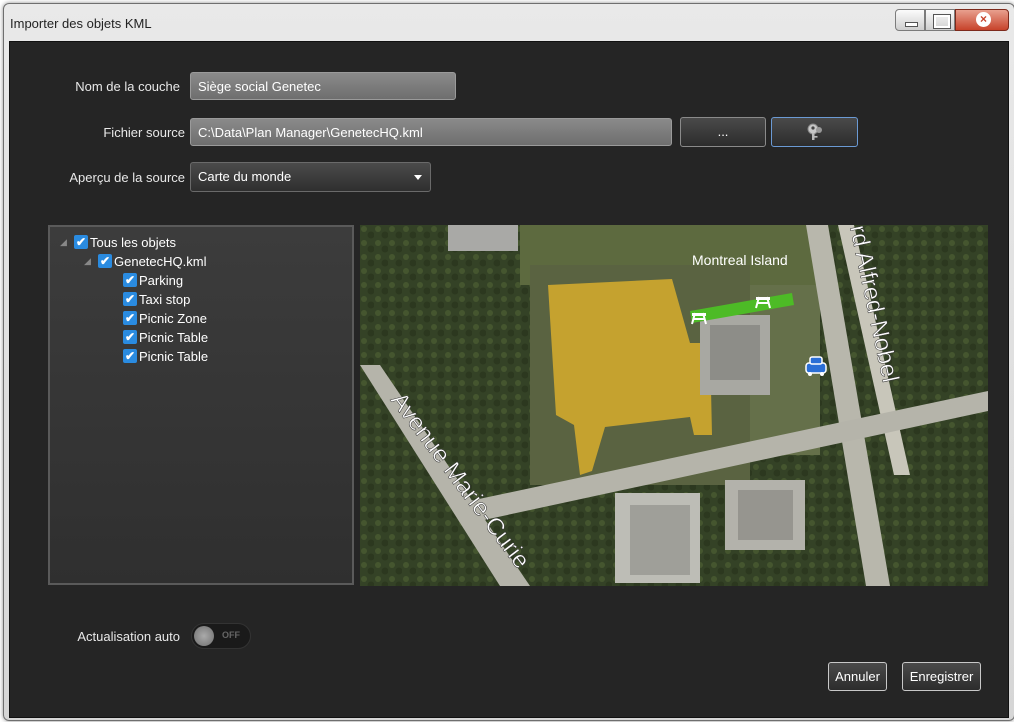 The image size is (1014, 722). I want to click on tree-node-label: Taxi stop, so click(165, 299).